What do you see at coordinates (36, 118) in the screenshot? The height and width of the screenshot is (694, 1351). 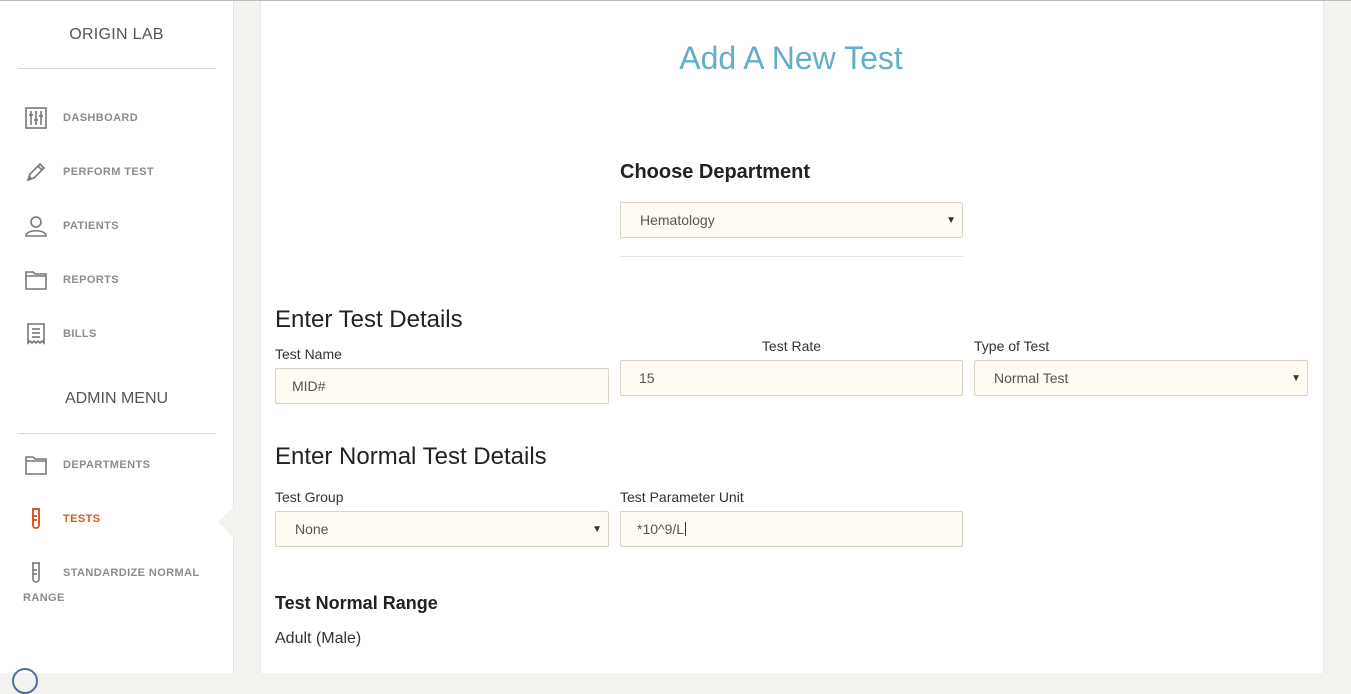 I see `sliders-icon` at bounding box center [36, 118].